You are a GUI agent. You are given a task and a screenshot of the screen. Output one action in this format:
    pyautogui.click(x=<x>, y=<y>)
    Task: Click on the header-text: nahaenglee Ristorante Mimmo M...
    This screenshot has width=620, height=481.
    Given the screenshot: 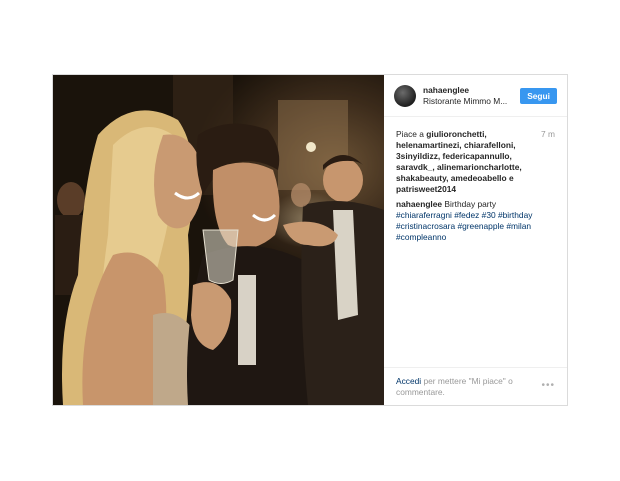 What is the action you would take?
    pyautogui.click(x=471, y=96)
    